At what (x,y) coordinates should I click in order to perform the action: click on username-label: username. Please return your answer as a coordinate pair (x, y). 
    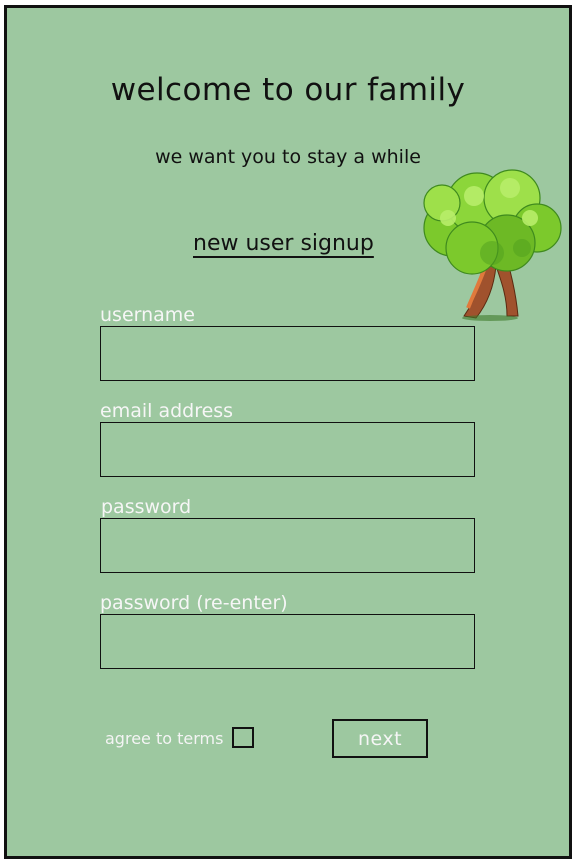
    Looking at the image, I should click on (147, 315).